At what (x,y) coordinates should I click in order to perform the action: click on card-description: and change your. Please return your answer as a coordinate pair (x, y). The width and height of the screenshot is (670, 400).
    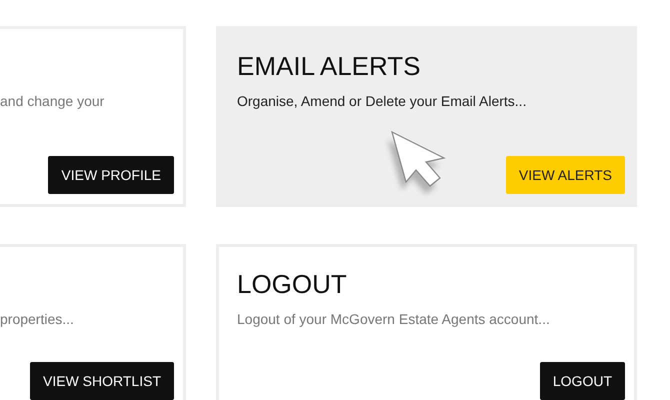
    Looking at the image, I should click on (53, 101).